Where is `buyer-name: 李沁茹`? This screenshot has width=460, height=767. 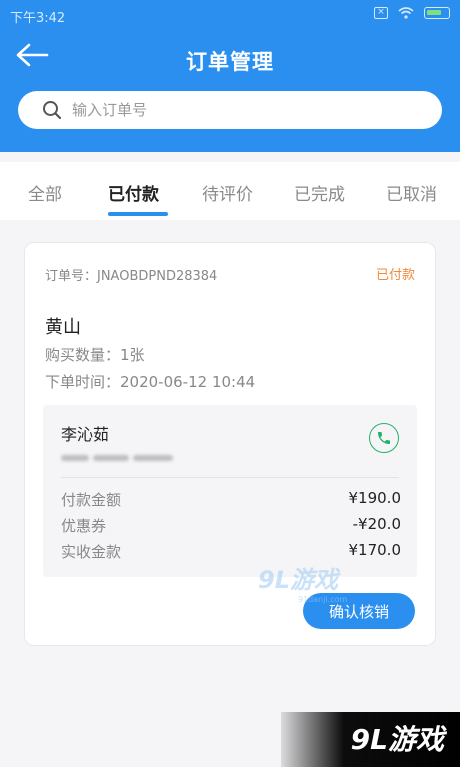
buyer-name: 李沁茹 is located at coordinates (85, 434).